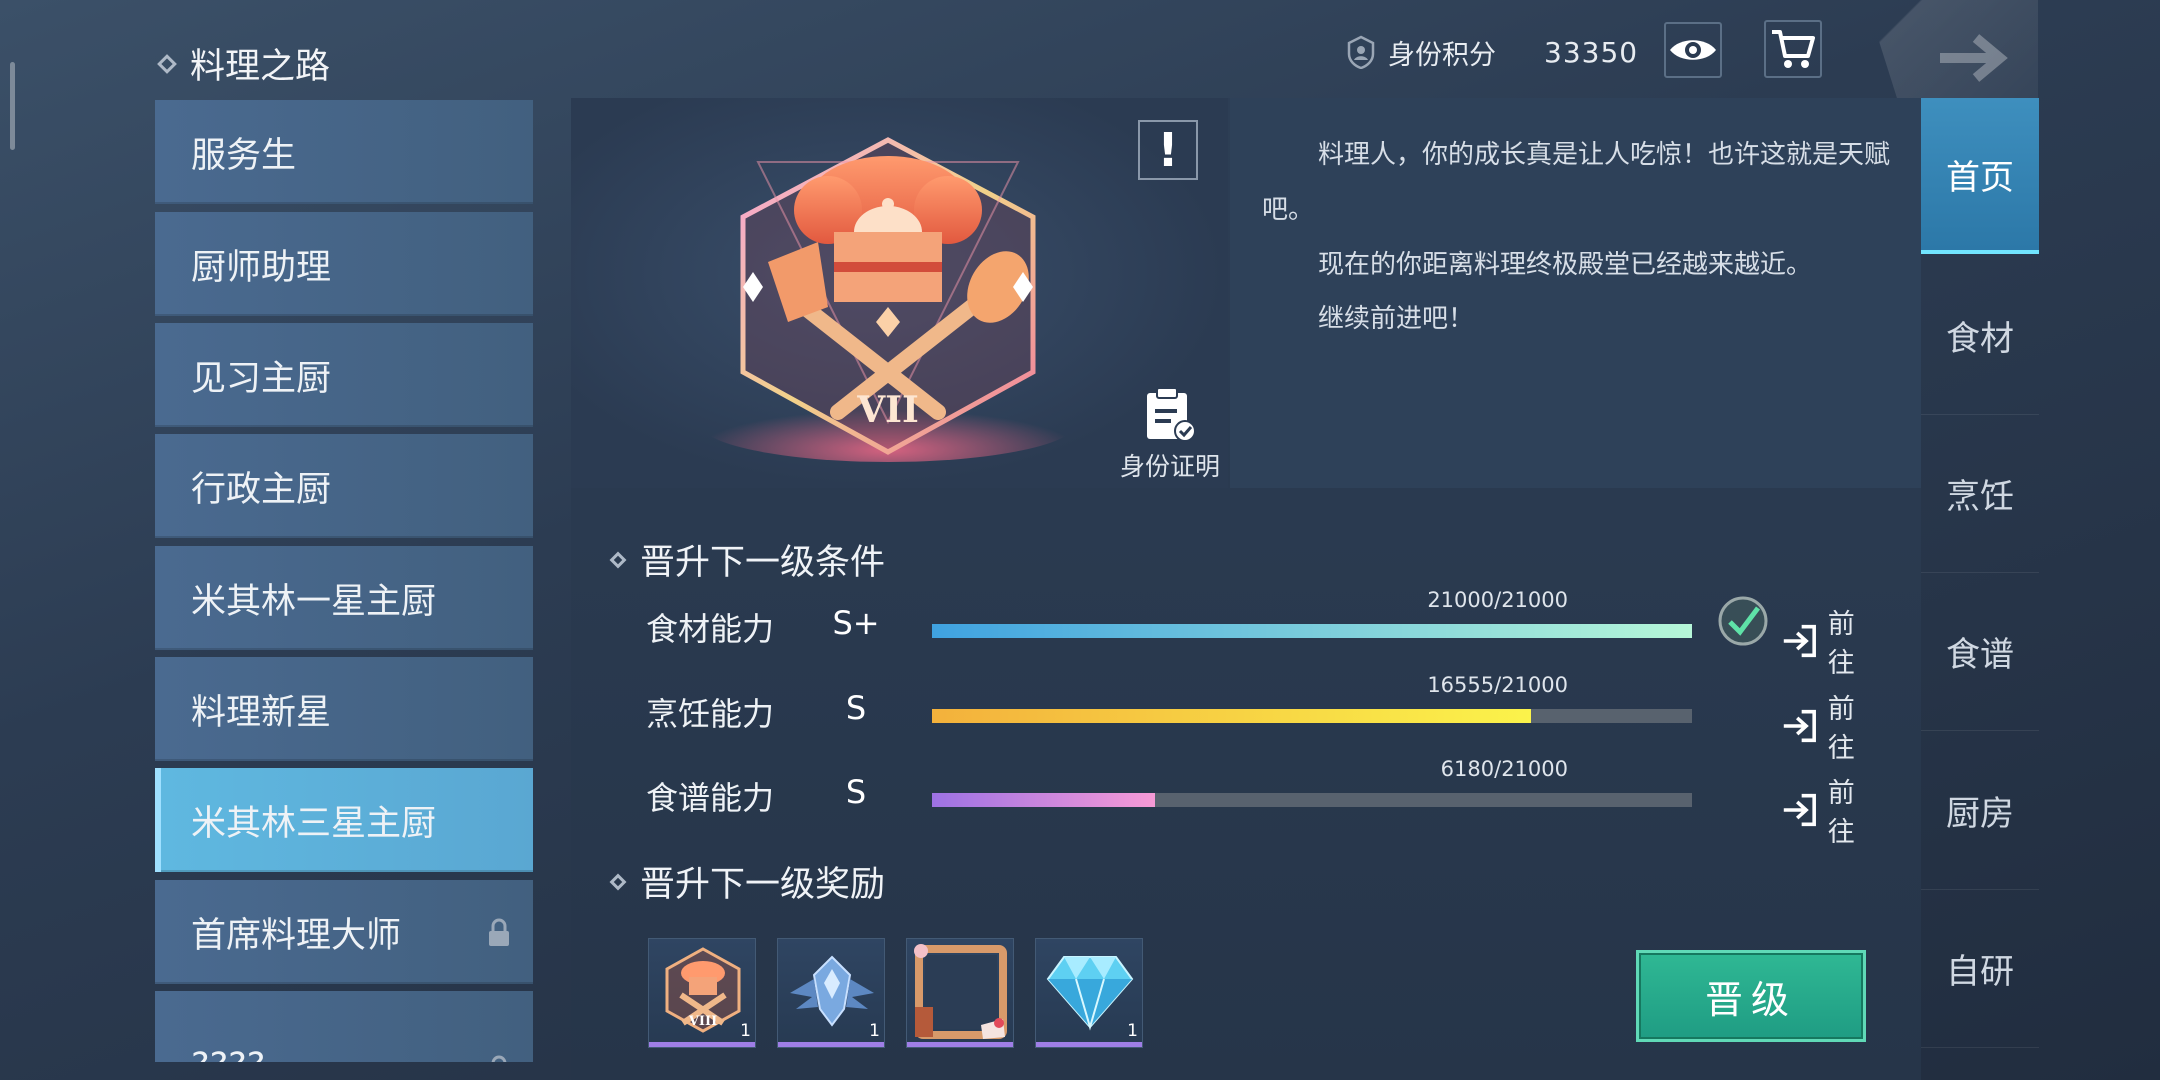 The height and width of the screenshot is (1080, 2160). I want to click on reward-badge-numeral: VIII, so click(702, 1021).